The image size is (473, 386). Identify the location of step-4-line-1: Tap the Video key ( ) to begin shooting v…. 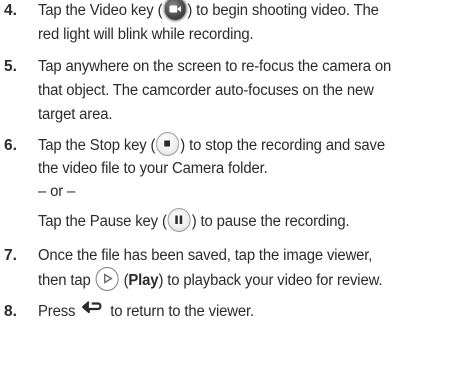
(208, 10).